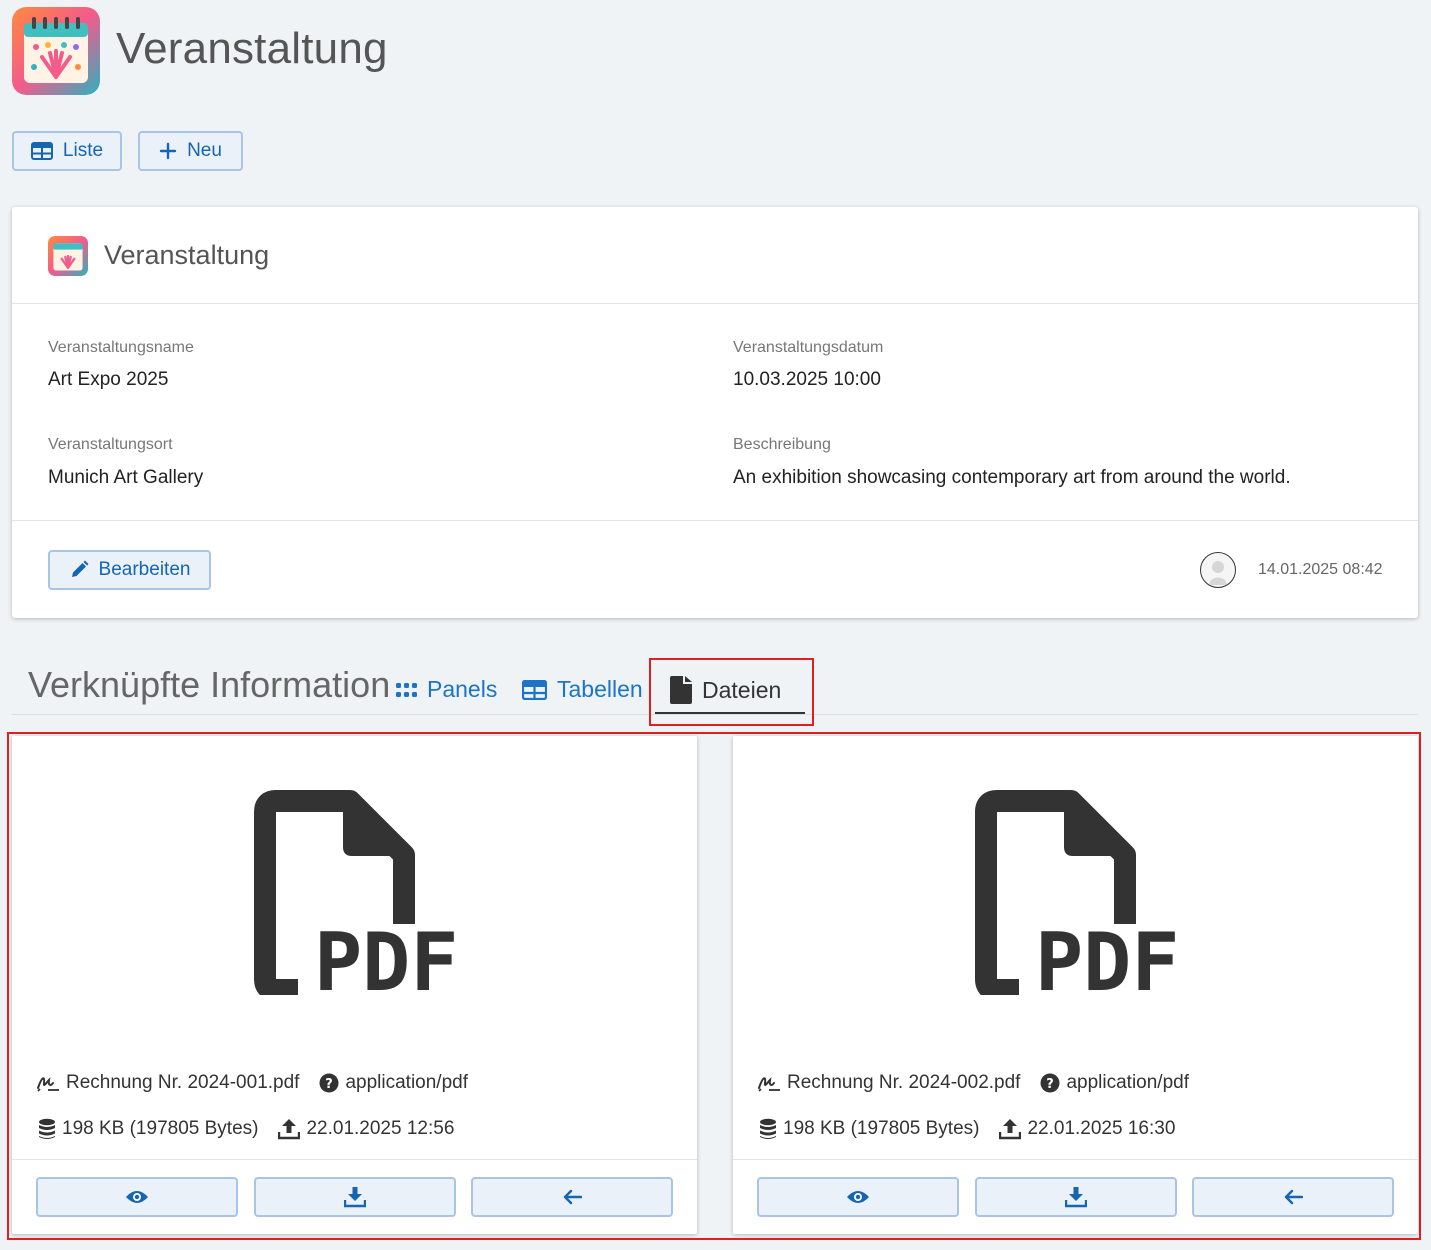 The width and height of the screenshot is (1431, 1250). Describe the element at coordinates (1320, 569) in the screenshot. I see `modified-timestamp: 14.01.2025 08:42` at that location.